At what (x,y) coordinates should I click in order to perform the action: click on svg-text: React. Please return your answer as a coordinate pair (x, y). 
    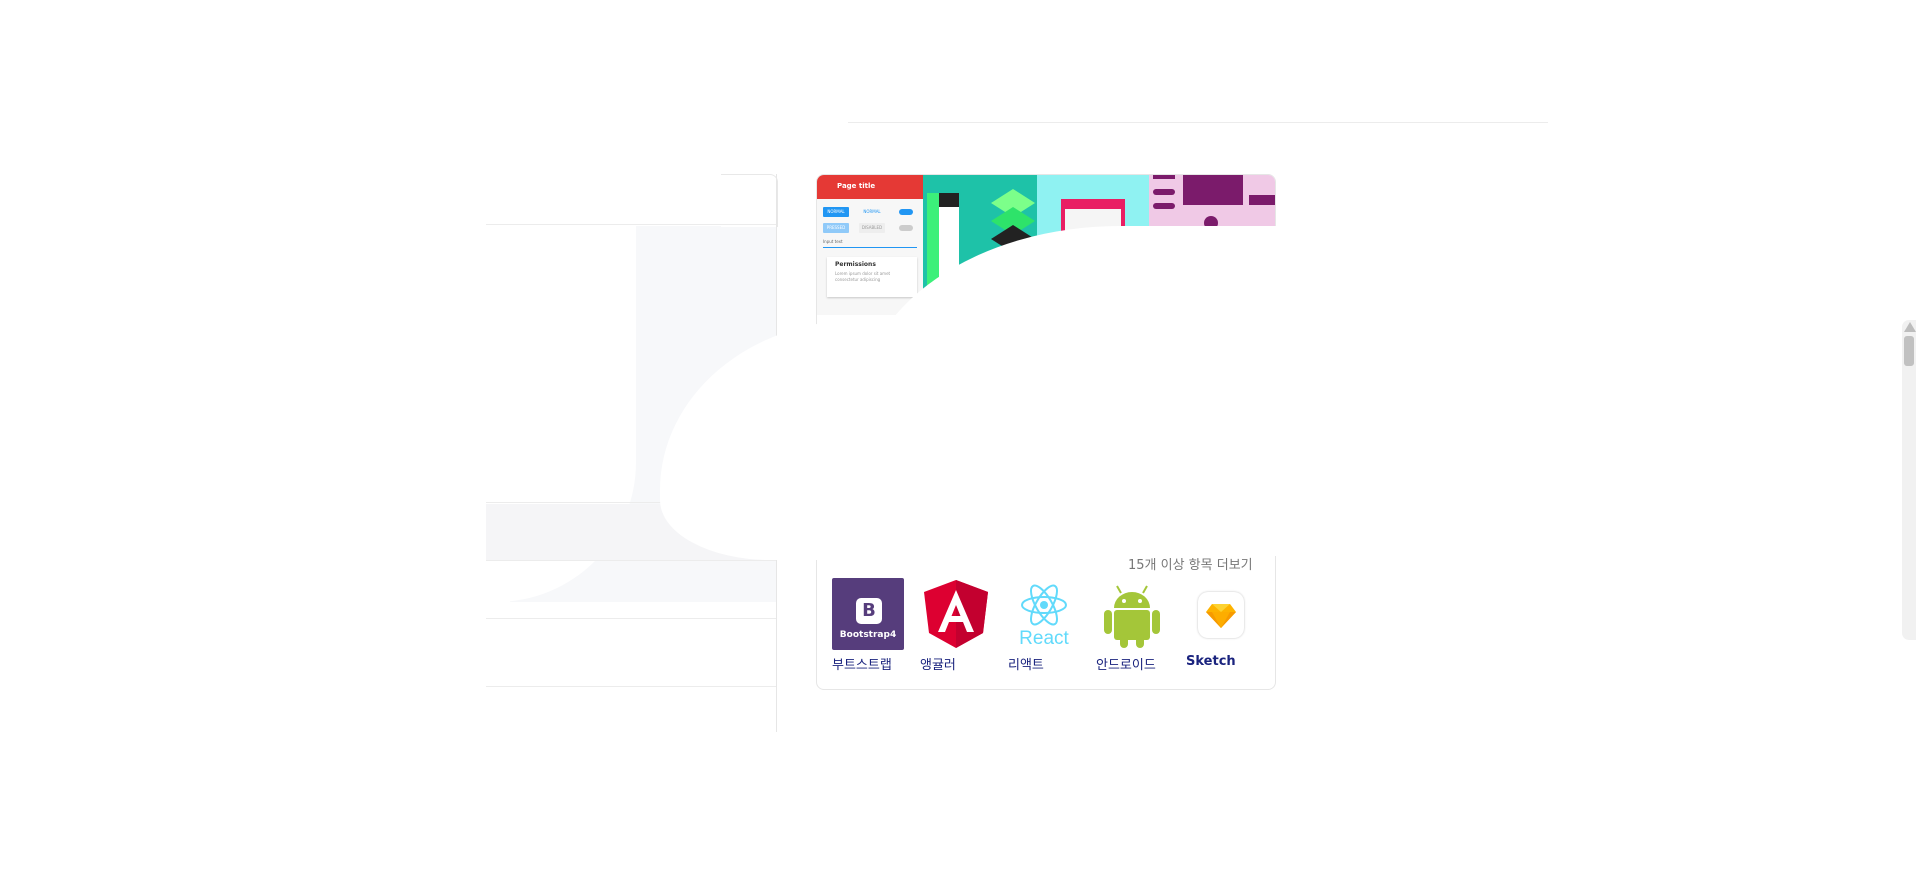
    Looking at the image, I should click on (1044, 638).